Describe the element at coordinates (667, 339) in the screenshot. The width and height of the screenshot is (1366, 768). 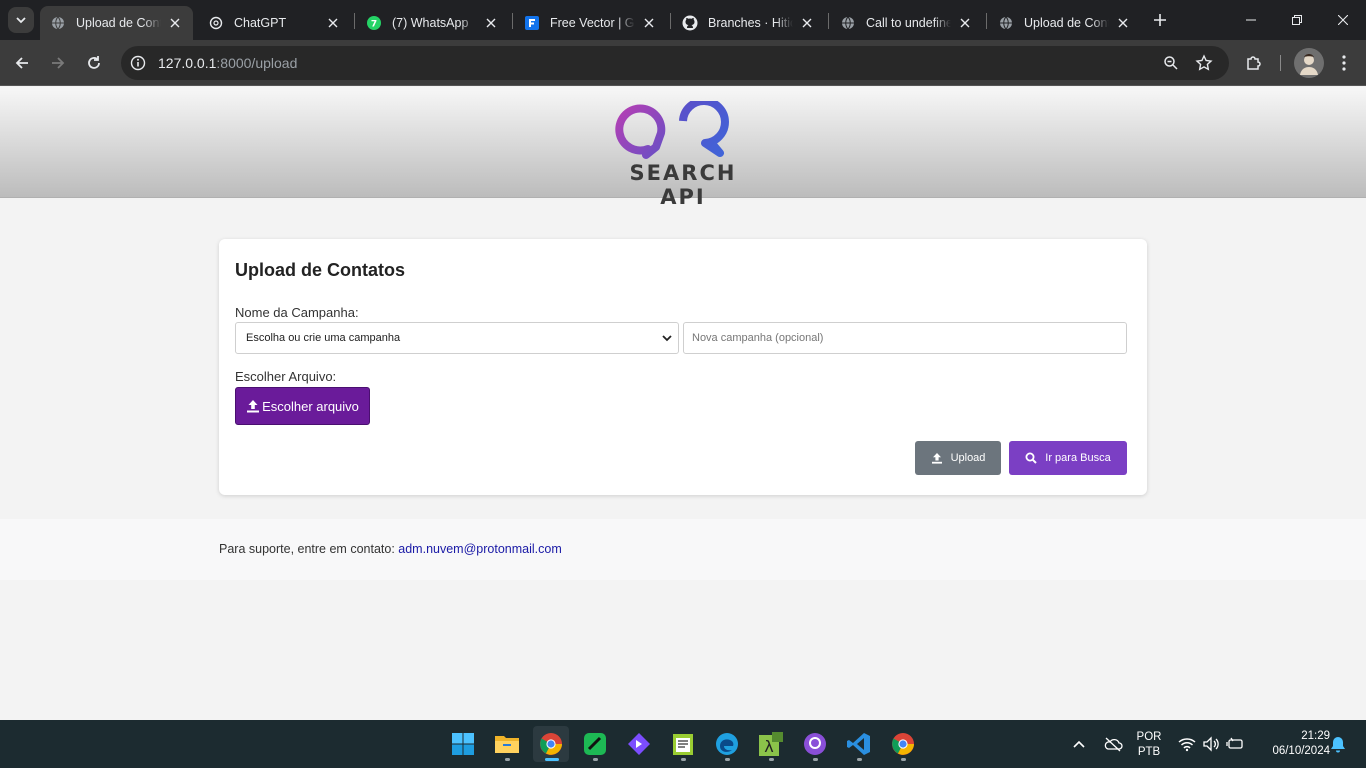
I see `chevron-down-icon` at that location.